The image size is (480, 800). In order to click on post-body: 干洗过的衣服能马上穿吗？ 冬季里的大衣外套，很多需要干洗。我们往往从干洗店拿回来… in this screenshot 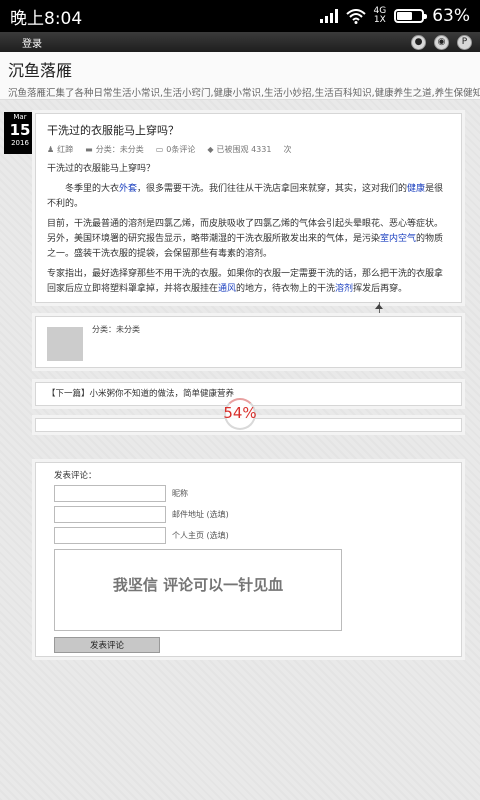, I will do `click(248, 229)`.